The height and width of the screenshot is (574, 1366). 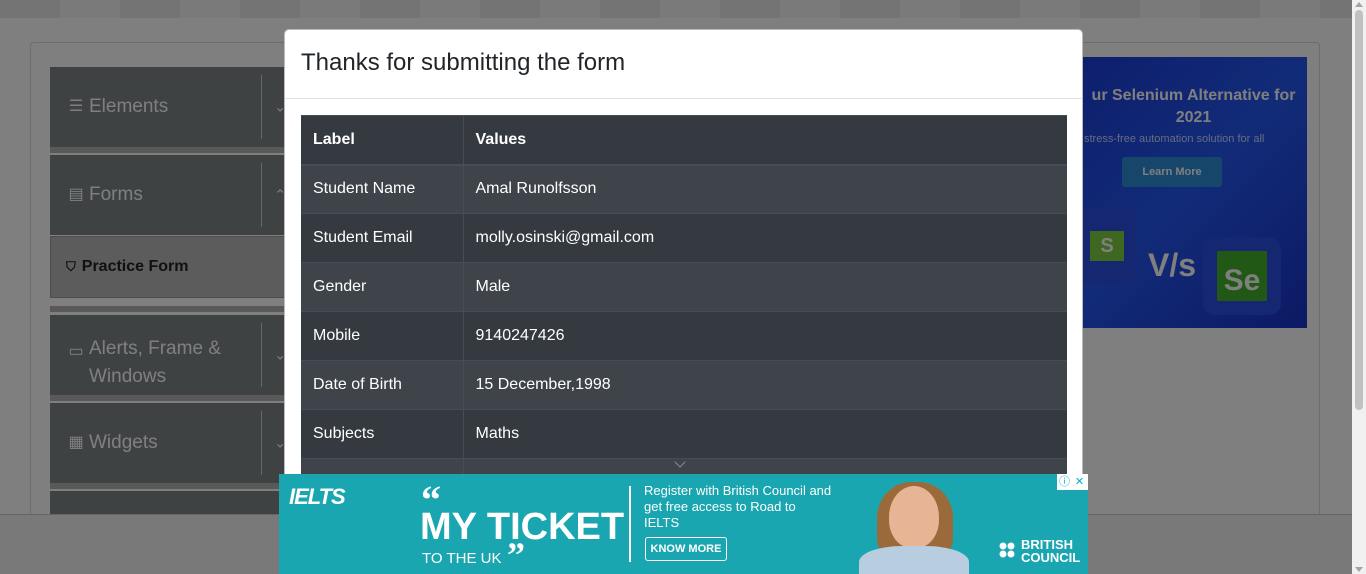 I want to click on chevron-down-icon, so click(x=680, y=462).